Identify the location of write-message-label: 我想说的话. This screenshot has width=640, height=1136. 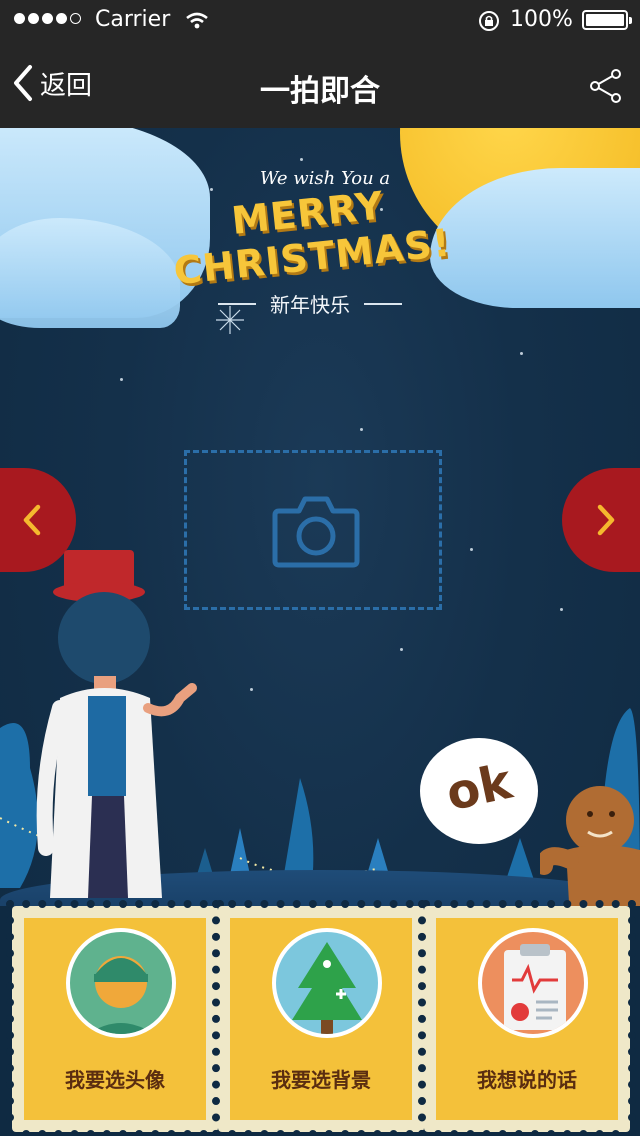
(527, 1080).